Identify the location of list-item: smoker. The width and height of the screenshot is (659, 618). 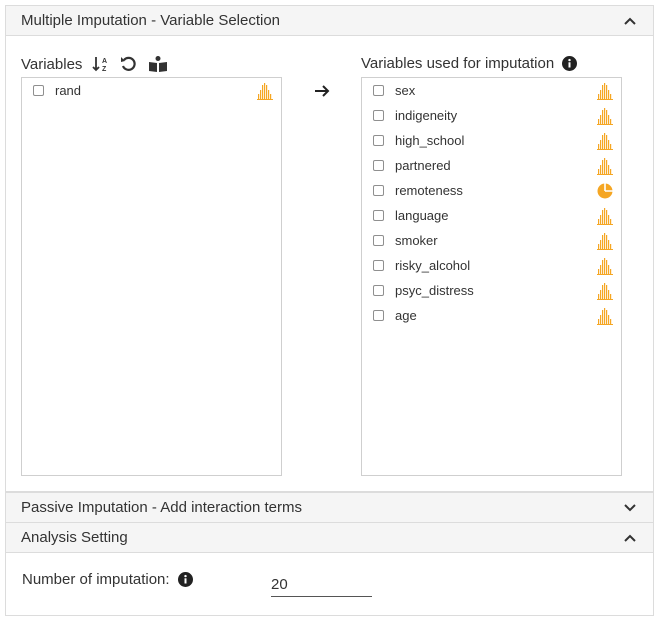
(491, 240).